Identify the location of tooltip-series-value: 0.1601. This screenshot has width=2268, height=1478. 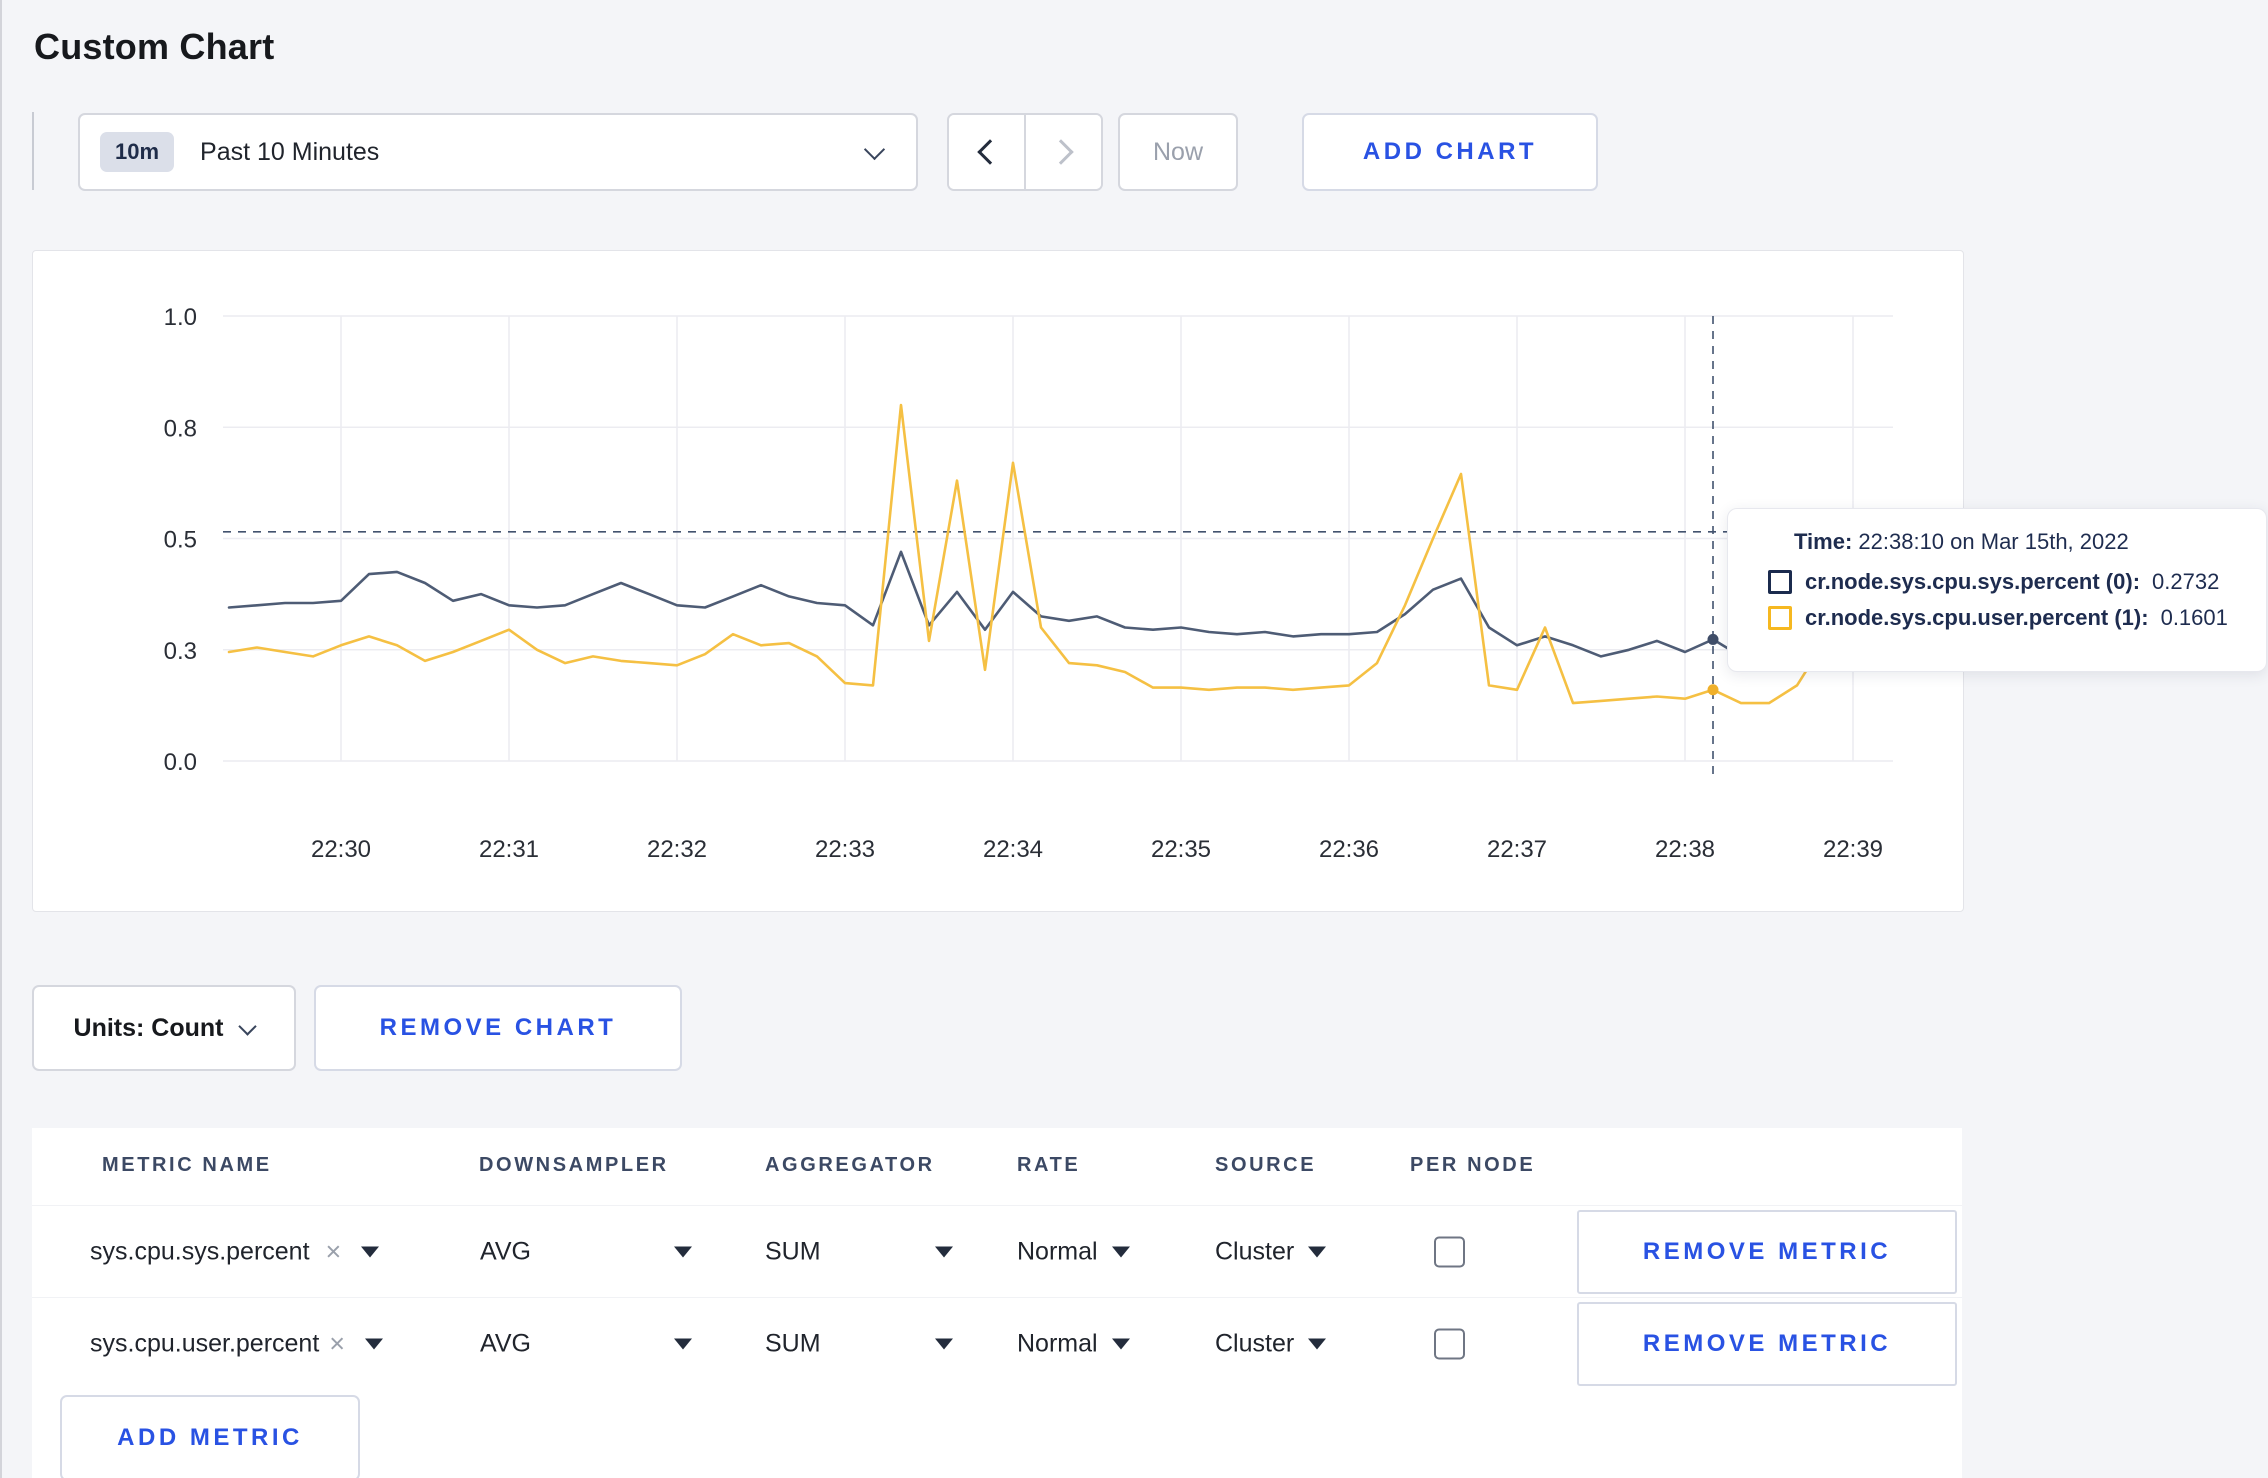
(2194, 617).